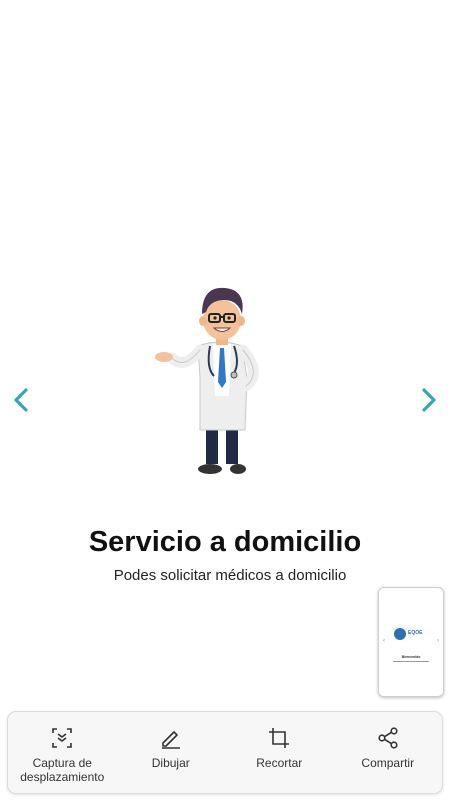 The width and height of the screenshot is (450, 800). I want to click on crop-button: Recortar, so click(279, 752).